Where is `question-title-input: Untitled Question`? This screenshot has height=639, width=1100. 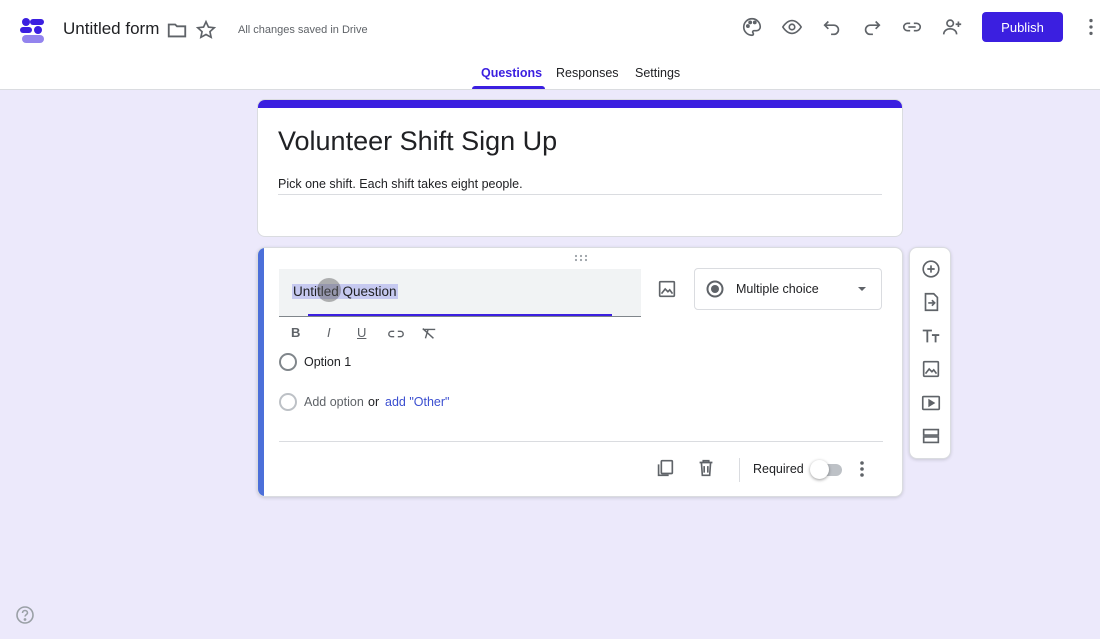
question-title-input: Untitled Question is located at coordinates (460, 293).